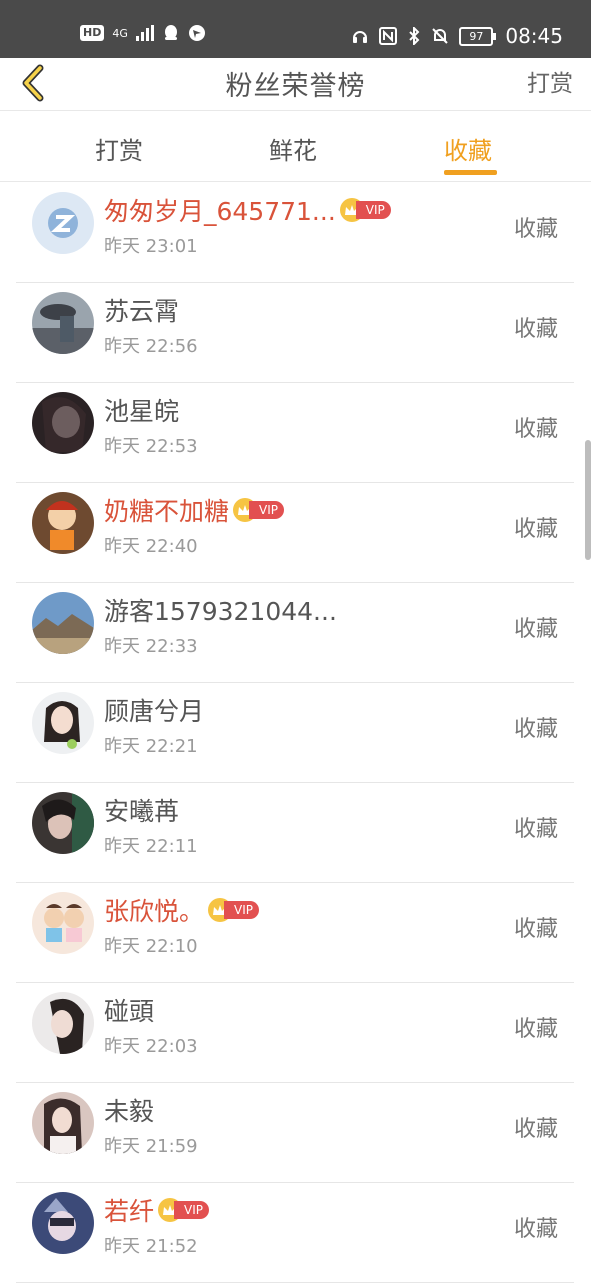 Image resolution: width=591 pixels, height=1283 pixels. I want to click on timestamp: 昨天 22:53, so click(151, 446).